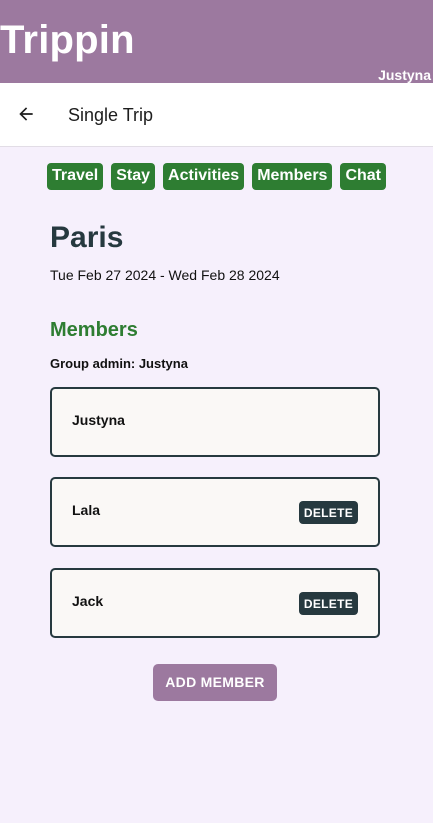  I want to click on group-admin-label: Group admin: Justyna, so click(119, 363).